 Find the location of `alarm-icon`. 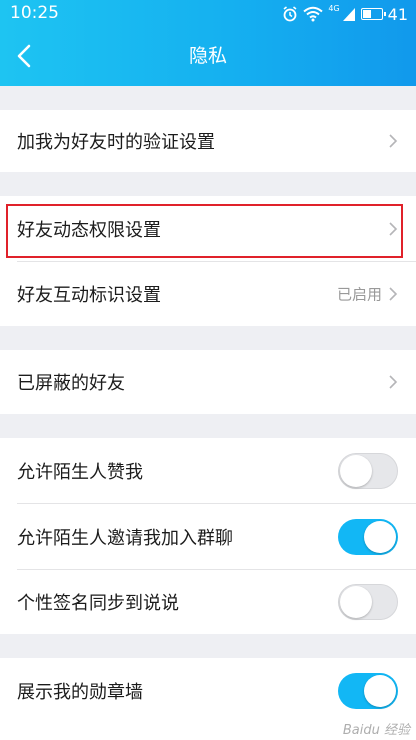

alarm-icon is located at coordinates (290, 14).